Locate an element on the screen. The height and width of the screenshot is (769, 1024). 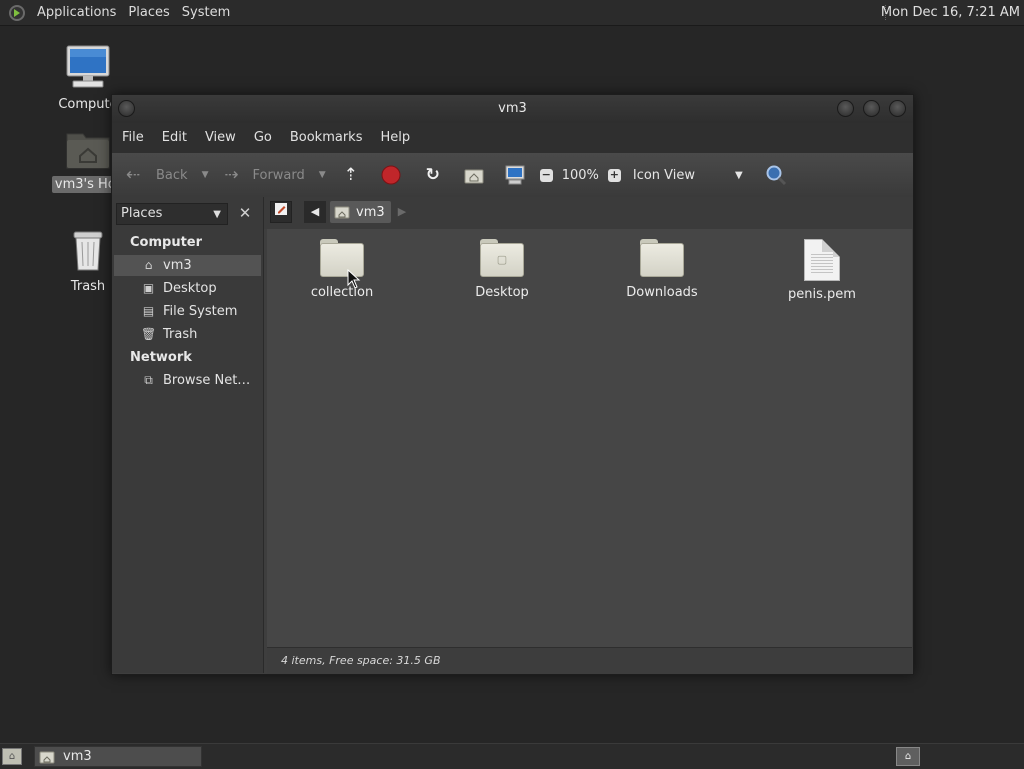
file-name: penis.pem is located at coordinates (822, 294).